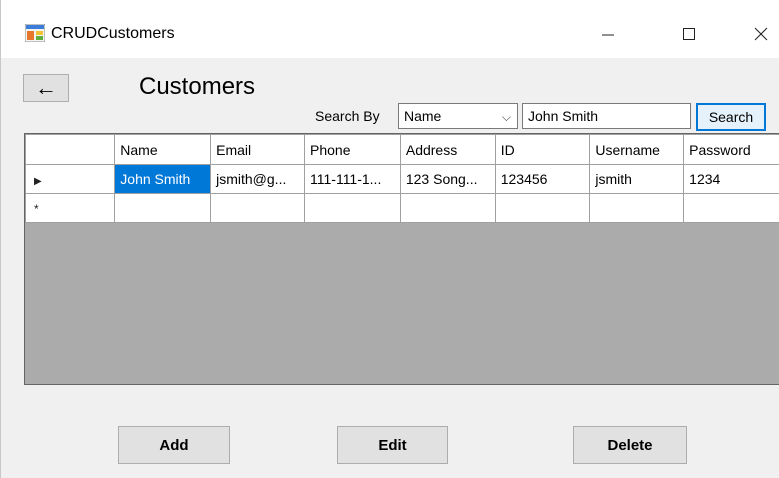  I want to click on cell-password: 1234, so click(731, 179).